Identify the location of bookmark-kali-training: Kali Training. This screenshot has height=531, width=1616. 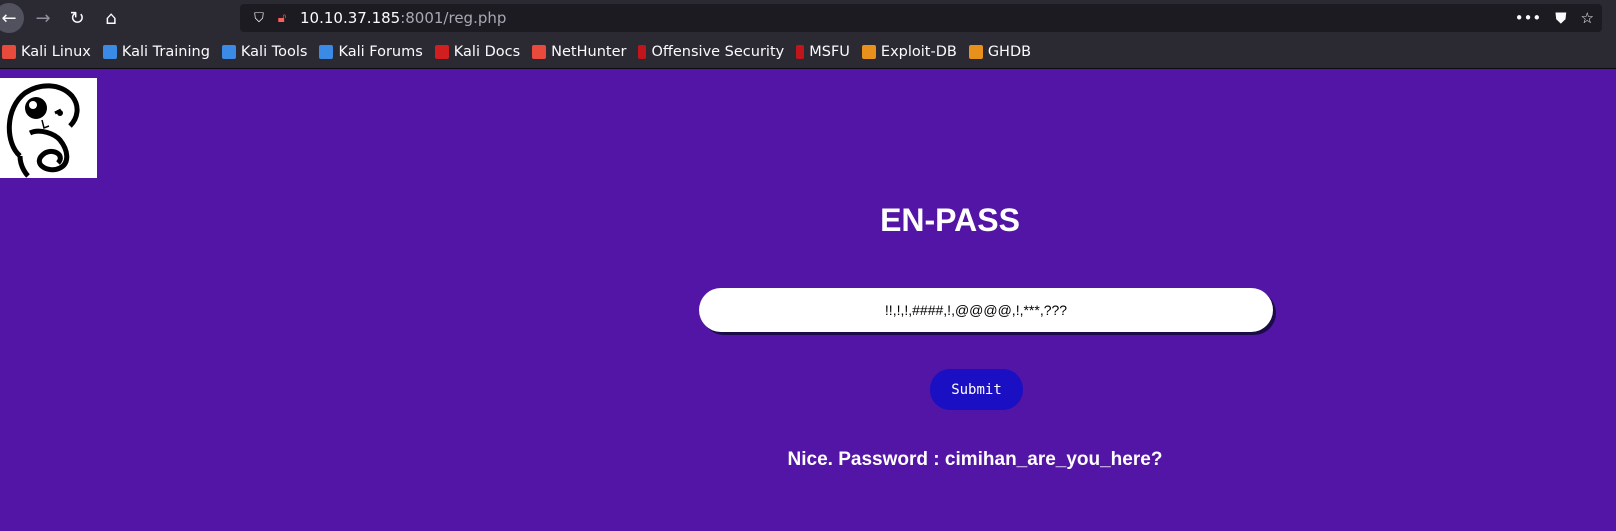
(156, 52).